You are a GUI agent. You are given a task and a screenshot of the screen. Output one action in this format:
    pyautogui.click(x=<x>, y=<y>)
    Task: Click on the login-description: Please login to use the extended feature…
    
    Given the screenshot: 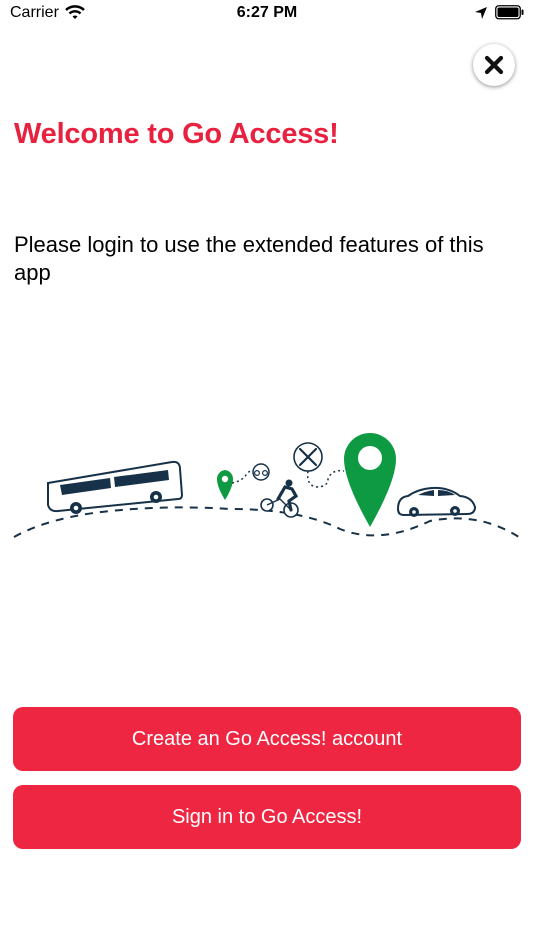 What is the action you would take?
    pyautogui.click(x=249, y=258)
    